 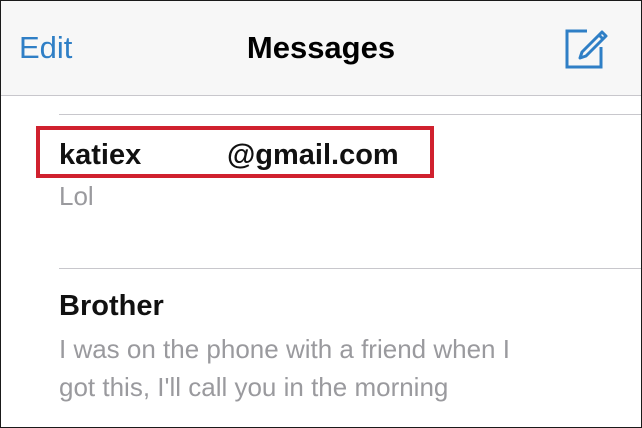 I want to click on compose-icon, so click(x=586, y=48).